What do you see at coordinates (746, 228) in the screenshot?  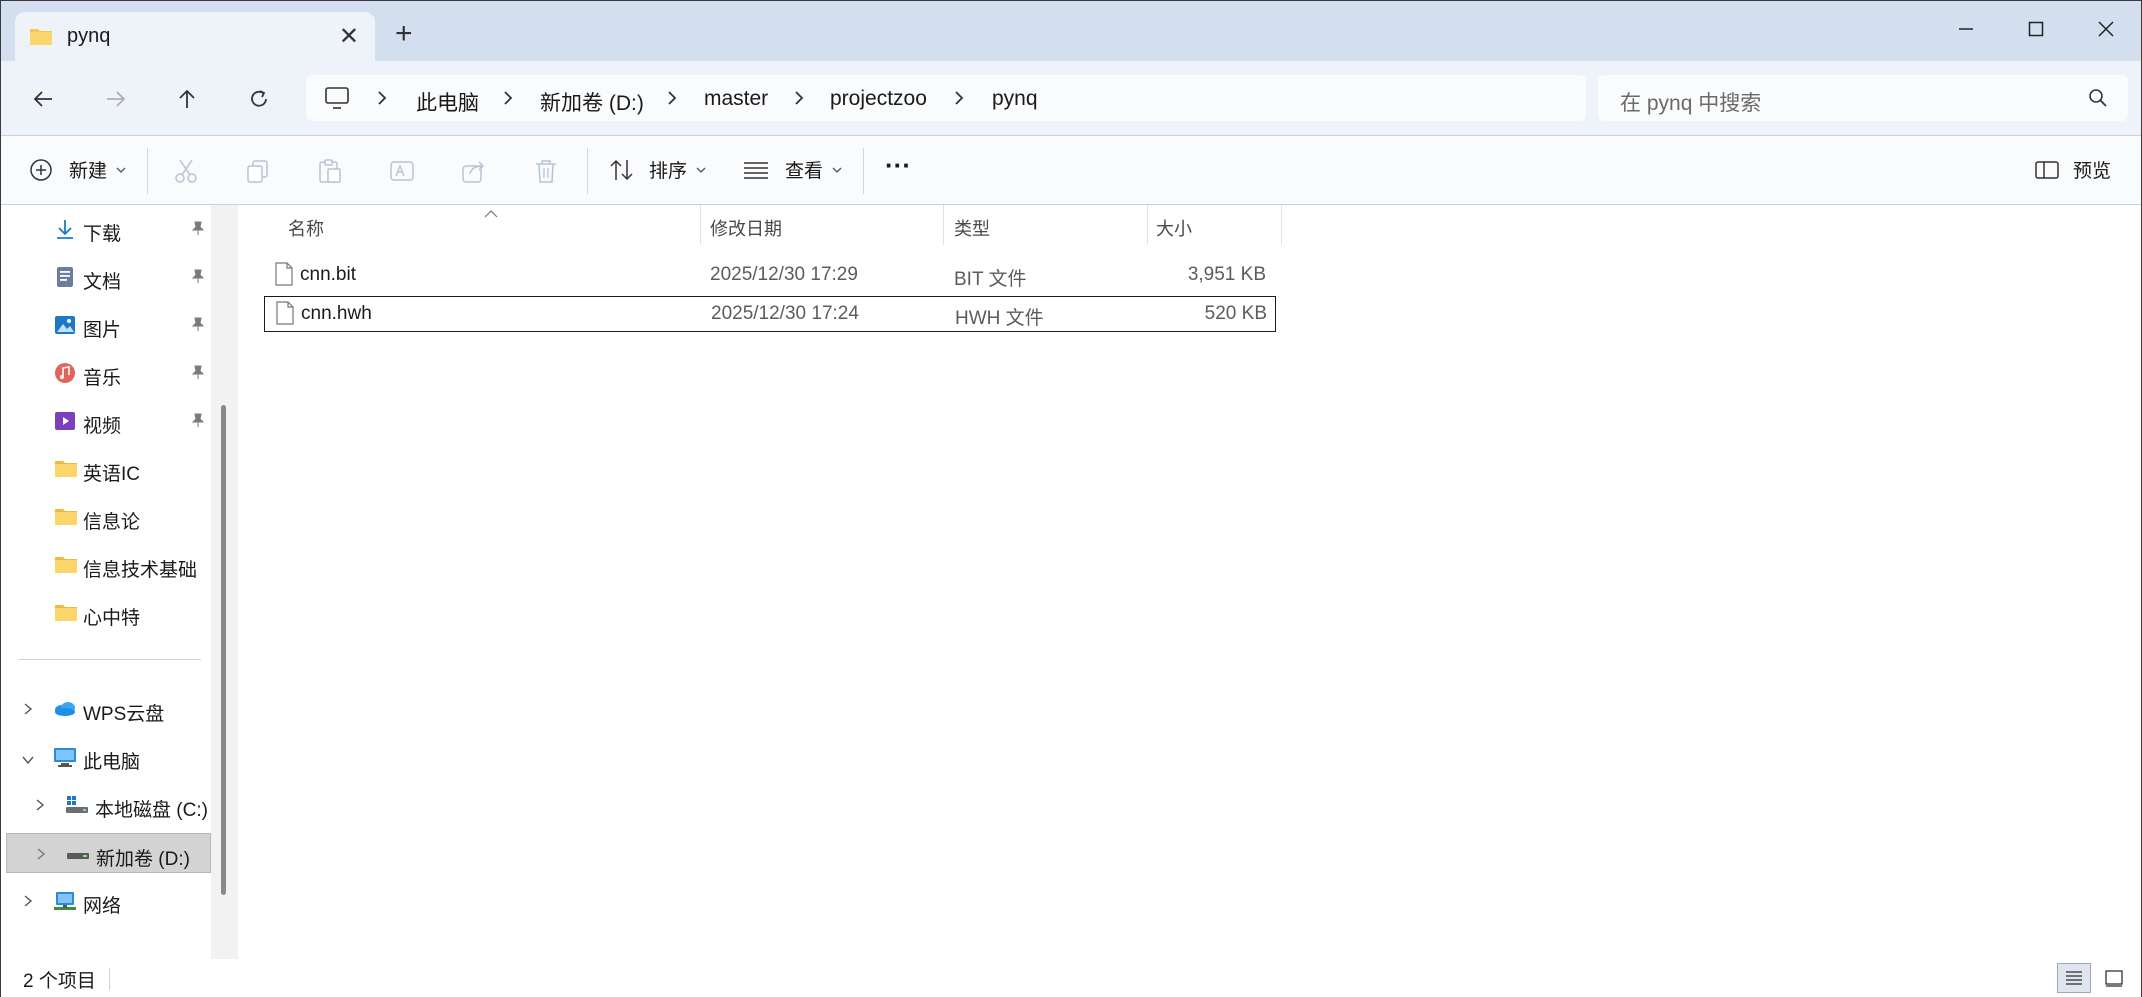 I see `column-header-modified: 修改日期` at bounding box center [746, 228].